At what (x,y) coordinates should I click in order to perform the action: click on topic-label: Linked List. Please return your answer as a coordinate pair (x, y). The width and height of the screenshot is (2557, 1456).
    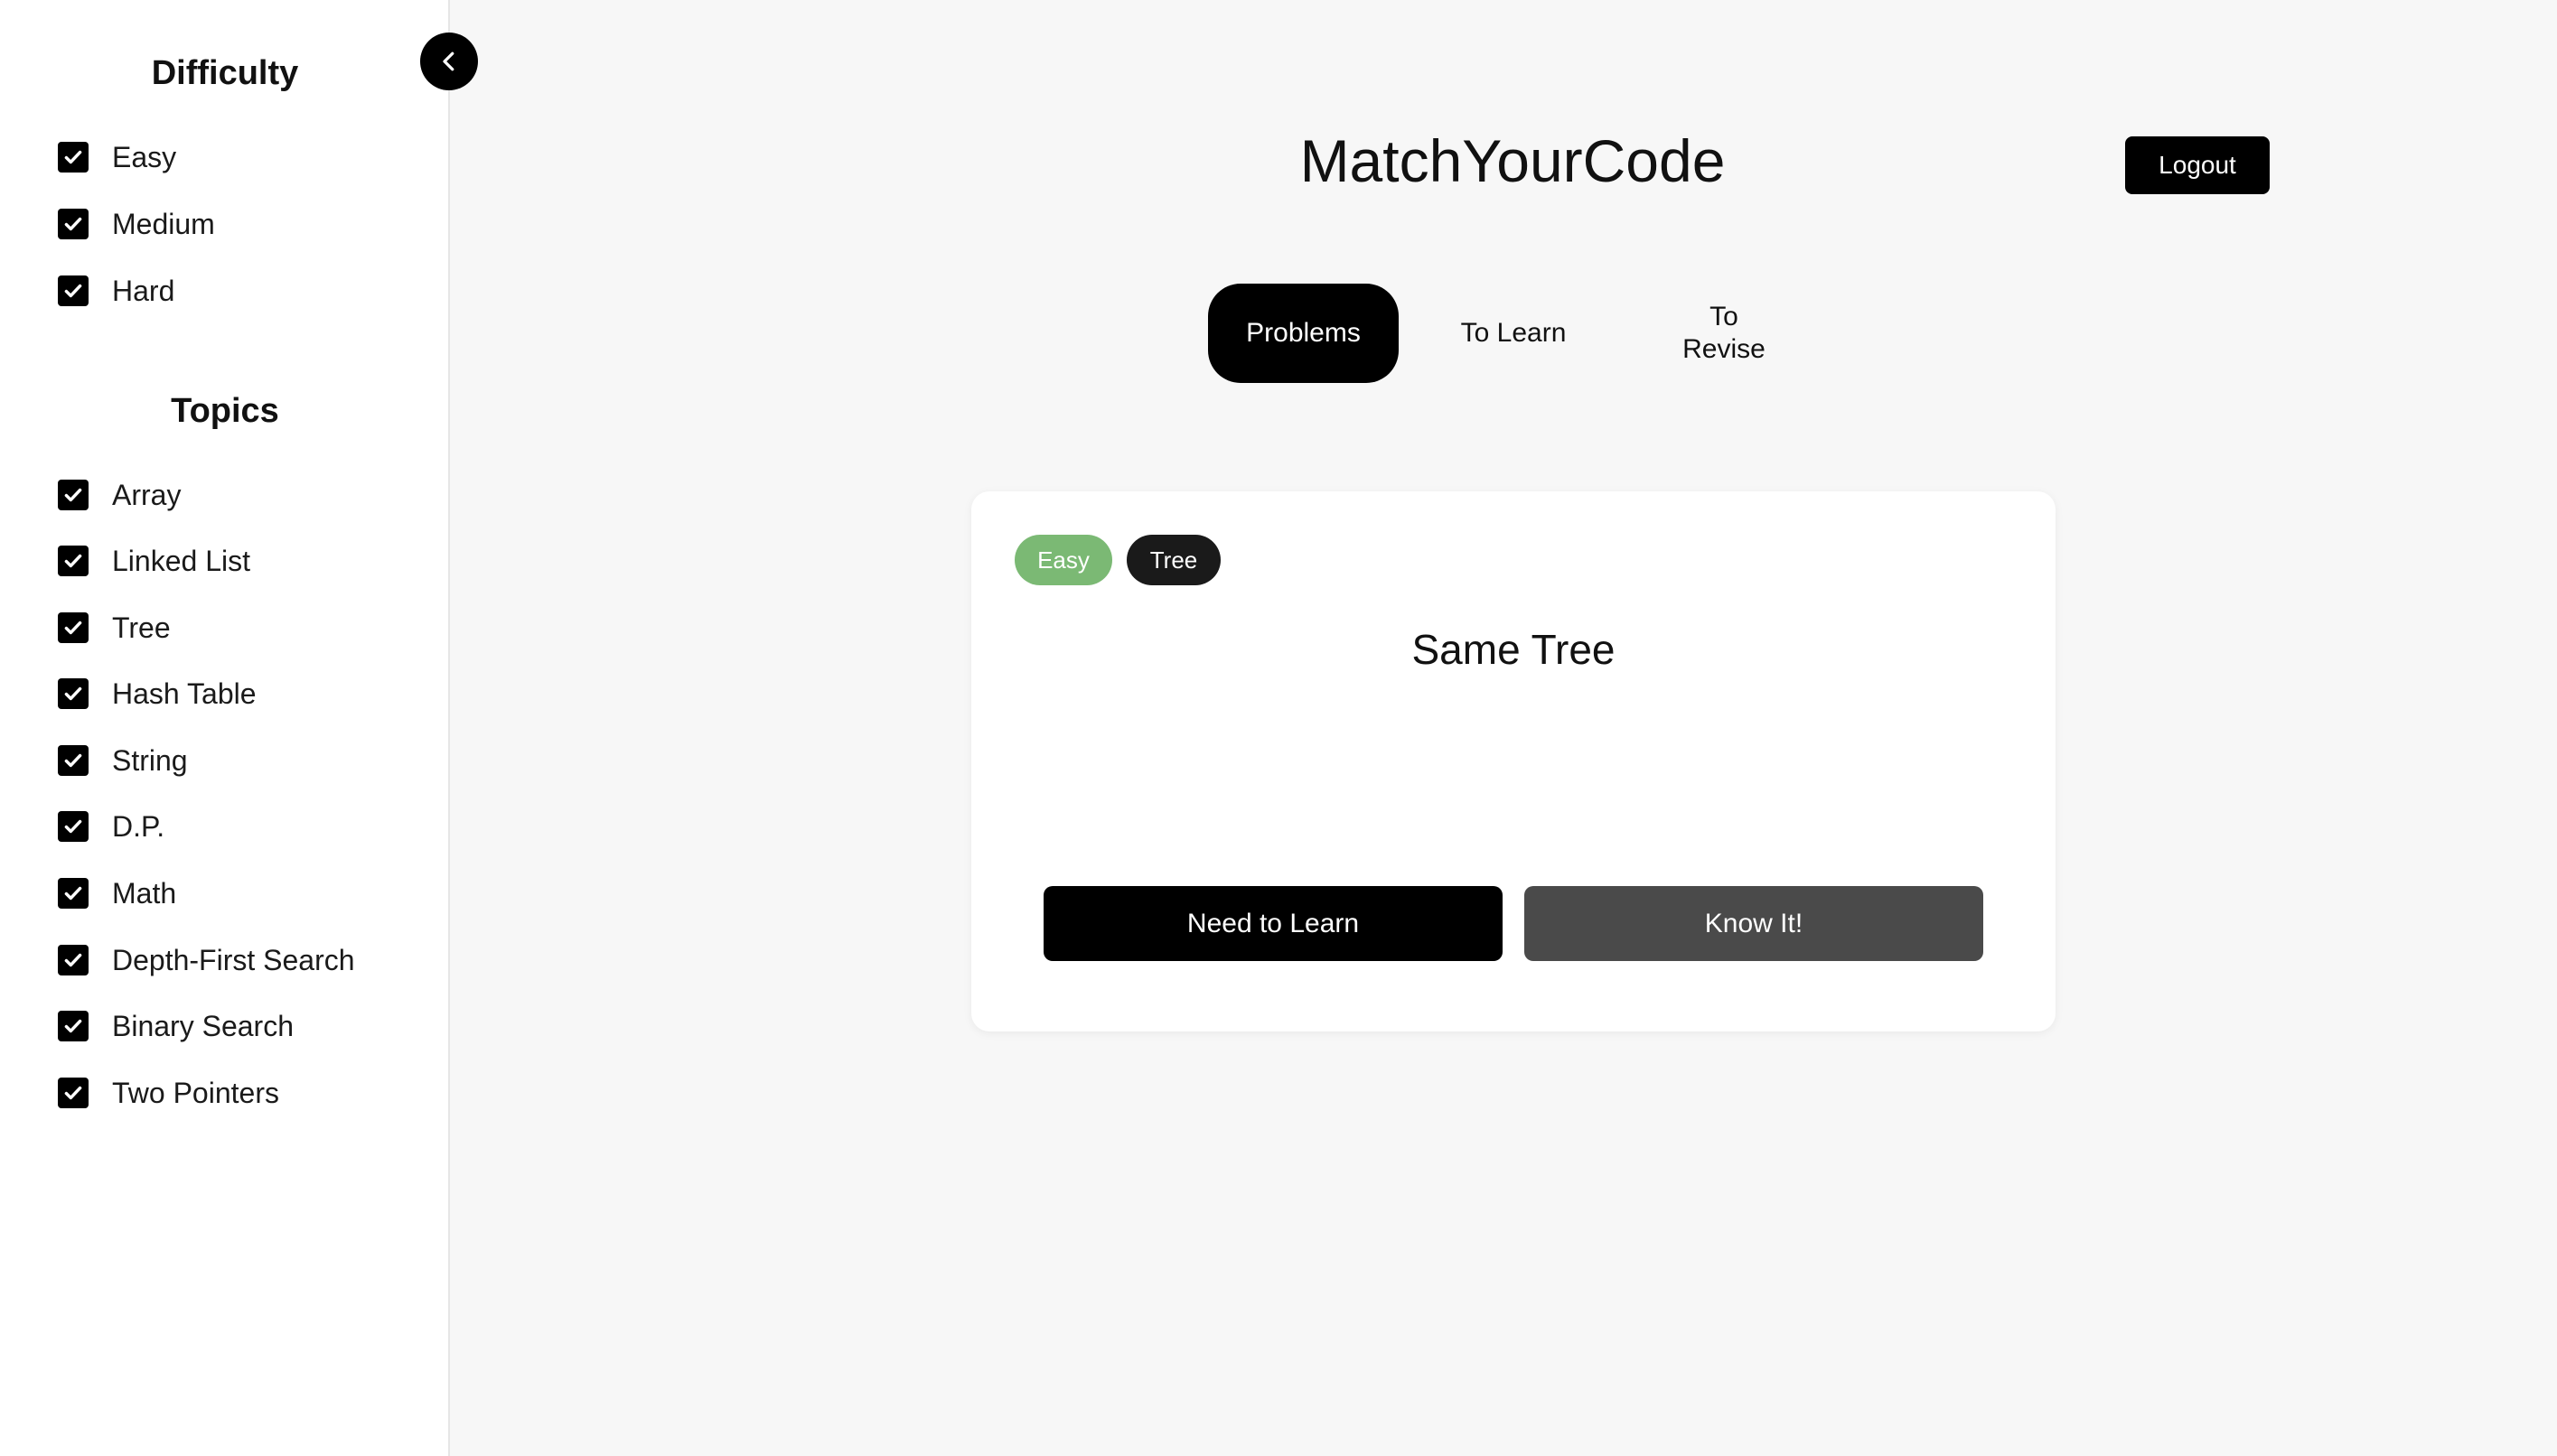
    Looking at the image, I should click on (181, 560).